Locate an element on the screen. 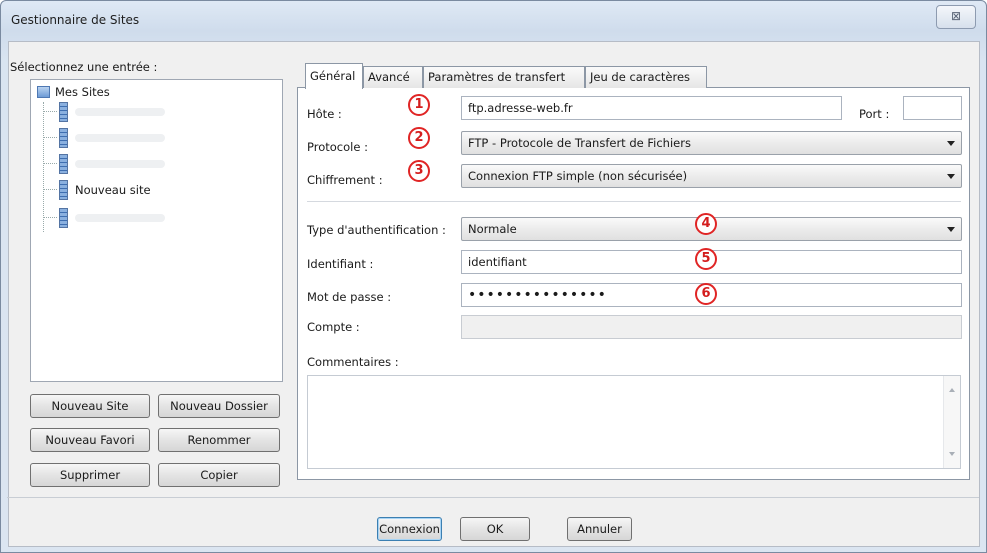 The width and height of the screenshot is (987, 553). cancel-button: Annuler is located at coordinates (599, 529).